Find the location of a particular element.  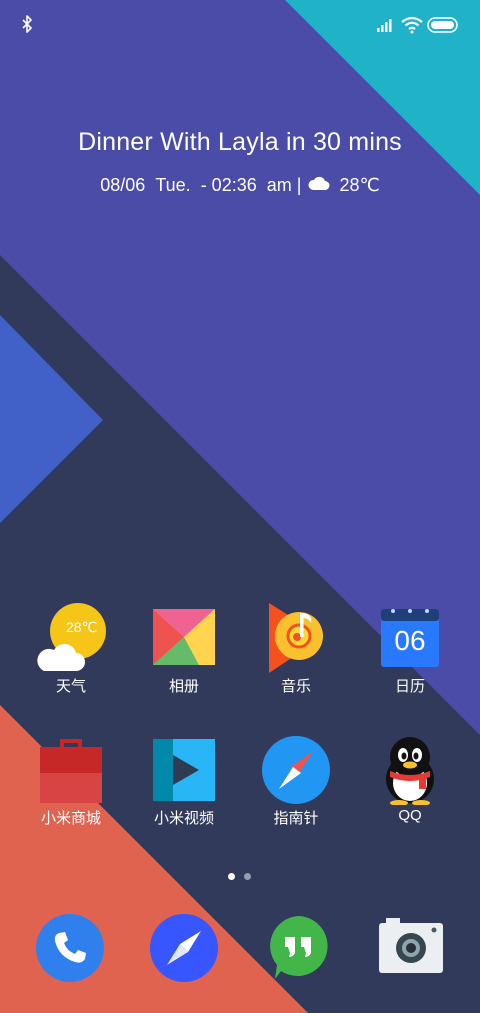

app-label: 音乐 is located at coordinates (295, 686).